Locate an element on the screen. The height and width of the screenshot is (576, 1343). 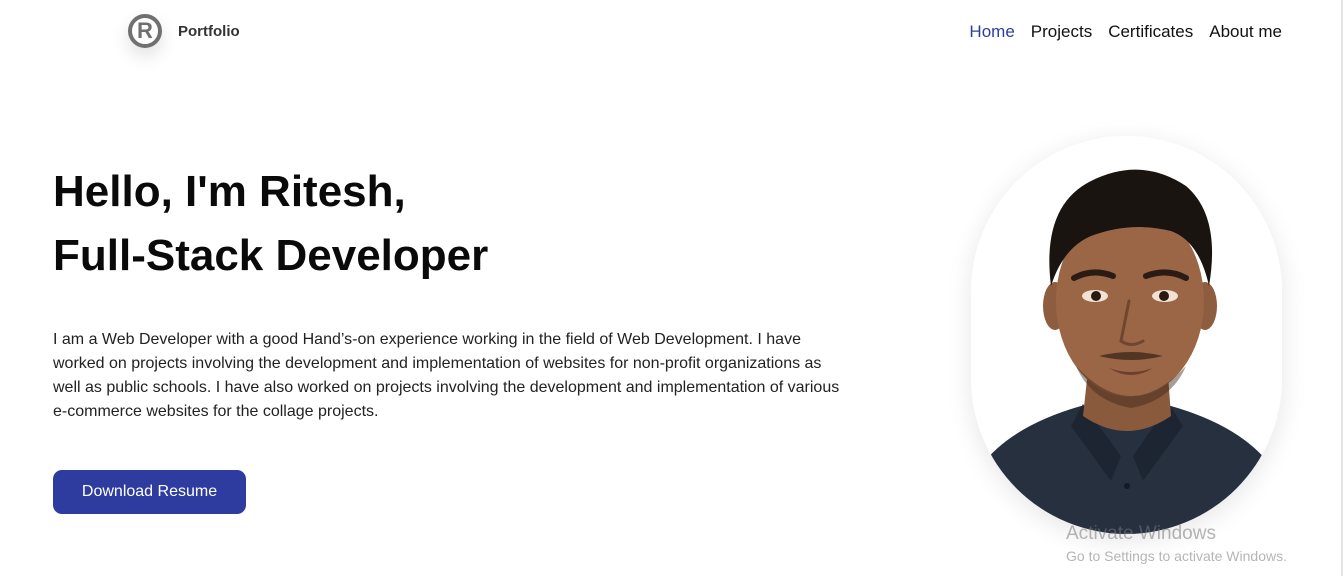
nav-certificates: Certificates is located at coordinates (1150, 32).